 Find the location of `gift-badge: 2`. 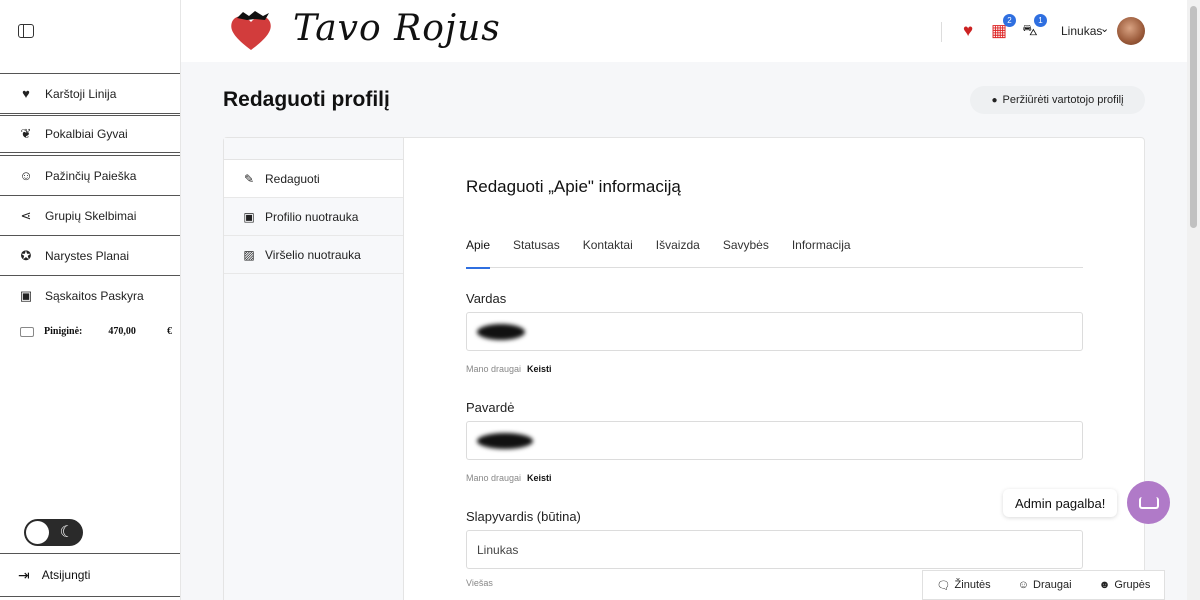

gift-badge: 2 is located at coordinates (1009, 20).